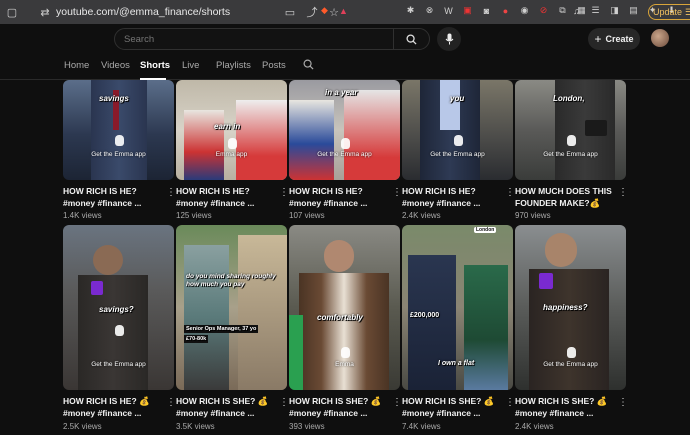  I want to click on view-count: 2.4K views, so click(534, 426).